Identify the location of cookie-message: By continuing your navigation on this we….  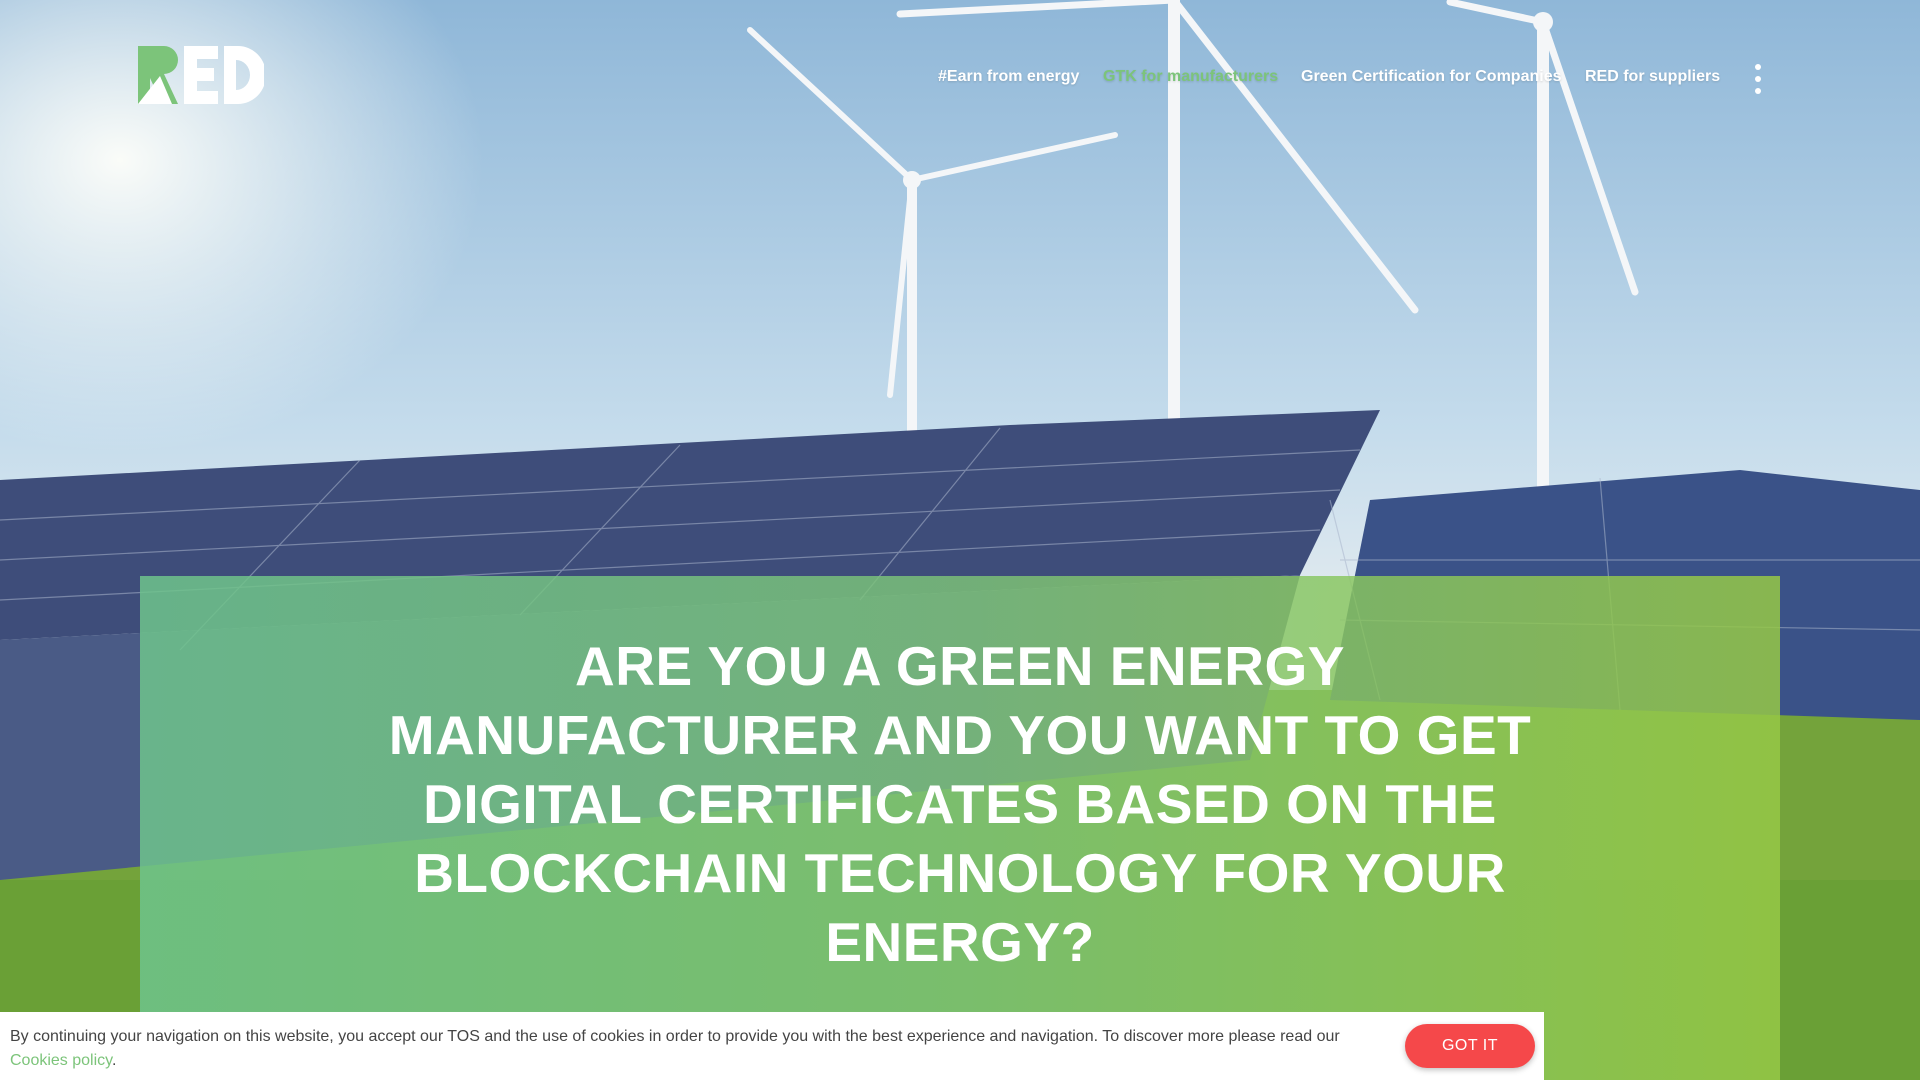
(690, 1049).